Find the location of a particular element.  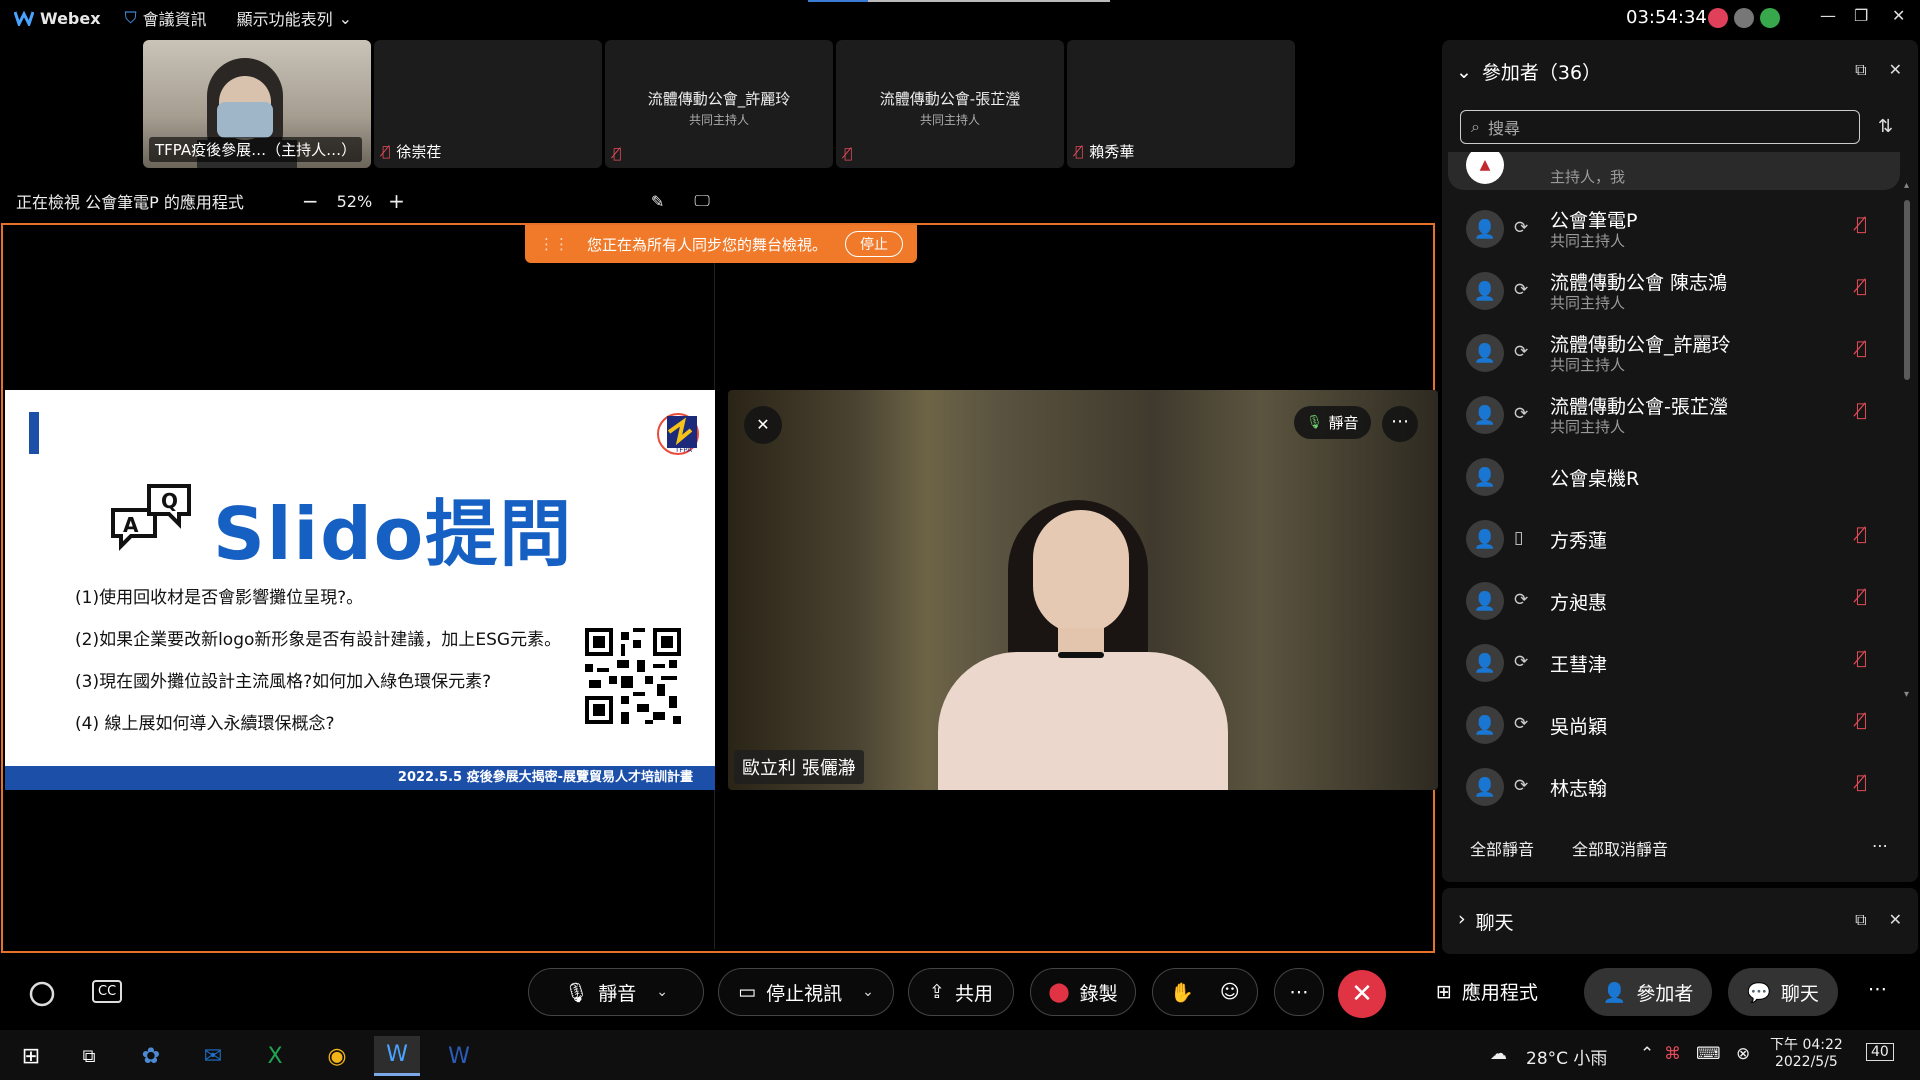

webex-taskbar-icon: W is located at coordinates (397, 1056).